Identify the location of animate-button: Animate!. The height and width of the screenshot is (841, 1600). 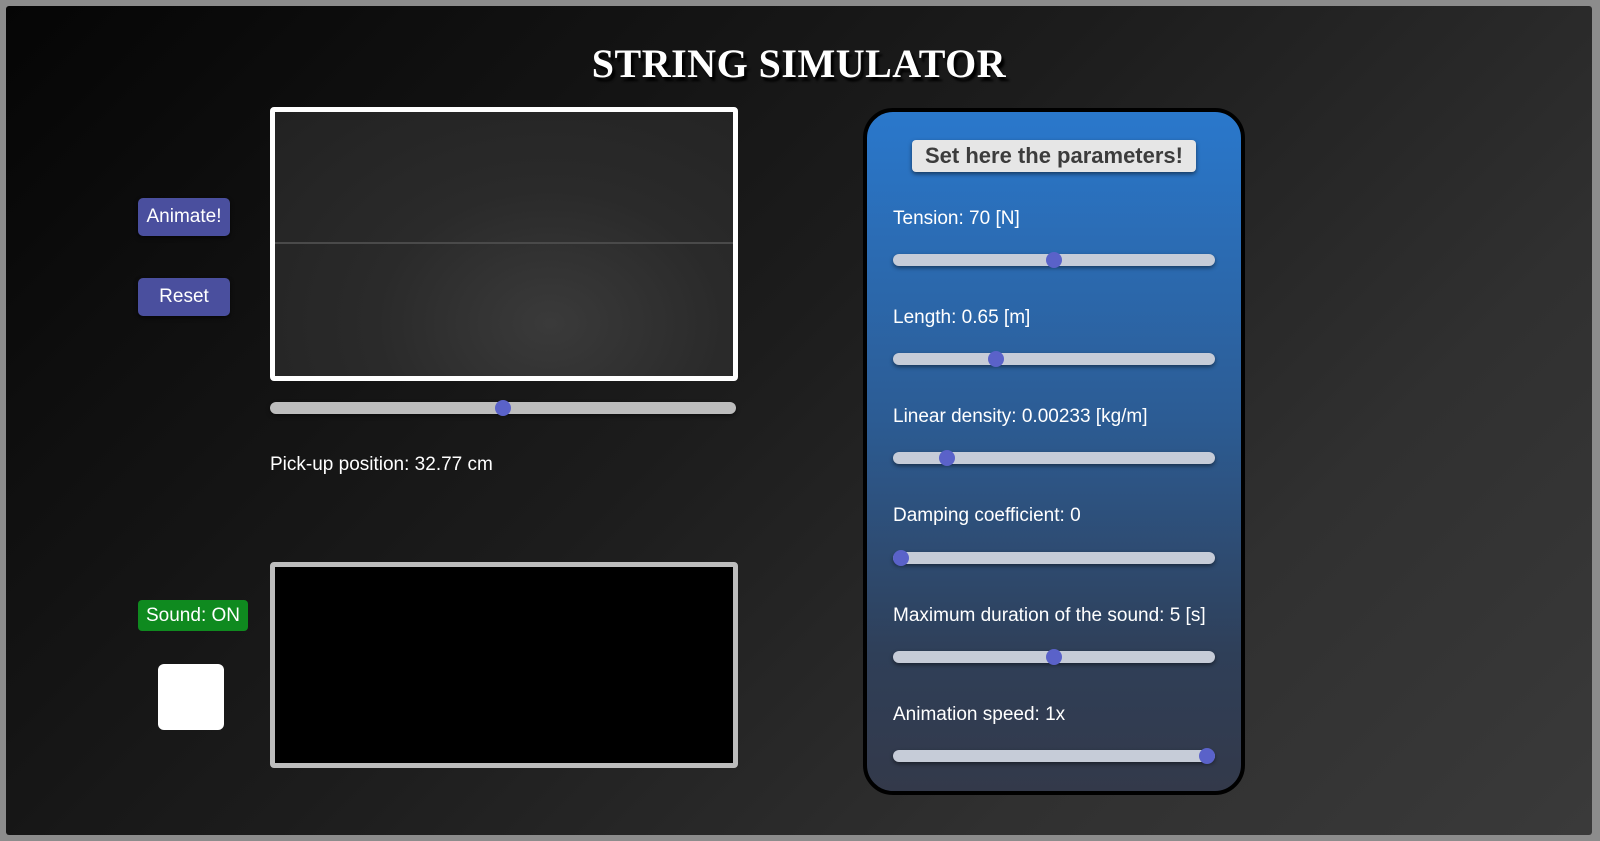
(184, 217).